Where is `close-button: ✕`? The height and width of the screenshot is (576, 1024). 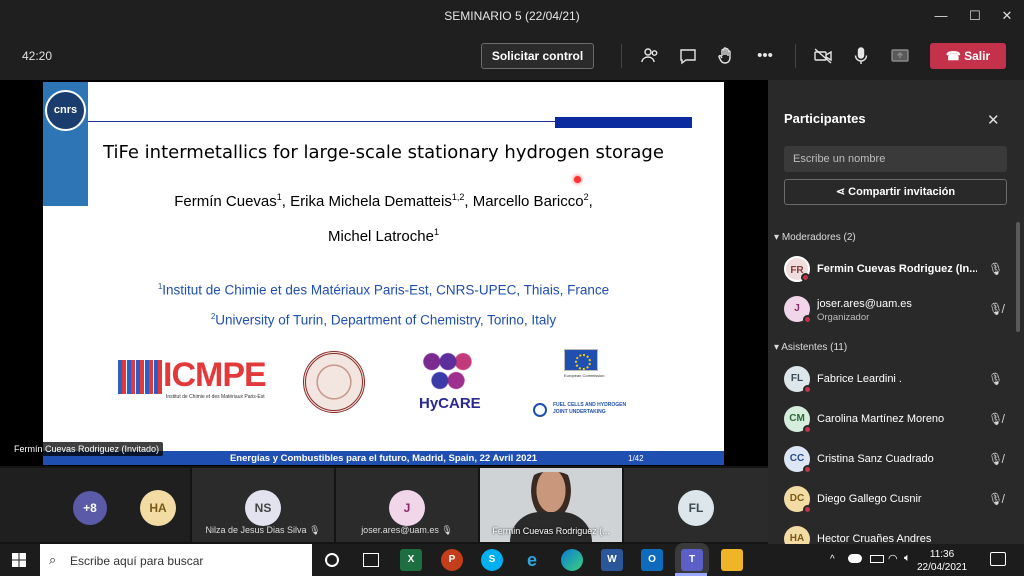
close-button: ✕ is located at coordinates (1007, 16).